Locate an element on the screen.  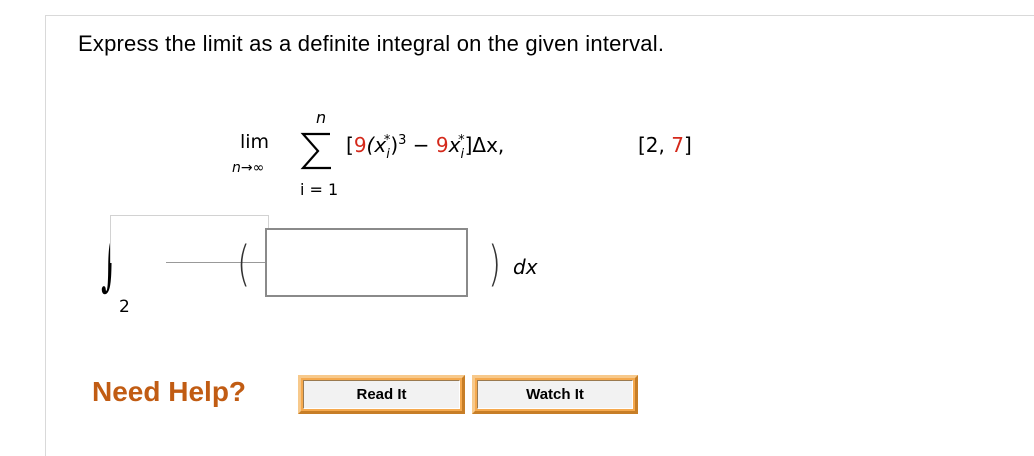
watch-it-label: Watch It is located at coordinates (555, 394).